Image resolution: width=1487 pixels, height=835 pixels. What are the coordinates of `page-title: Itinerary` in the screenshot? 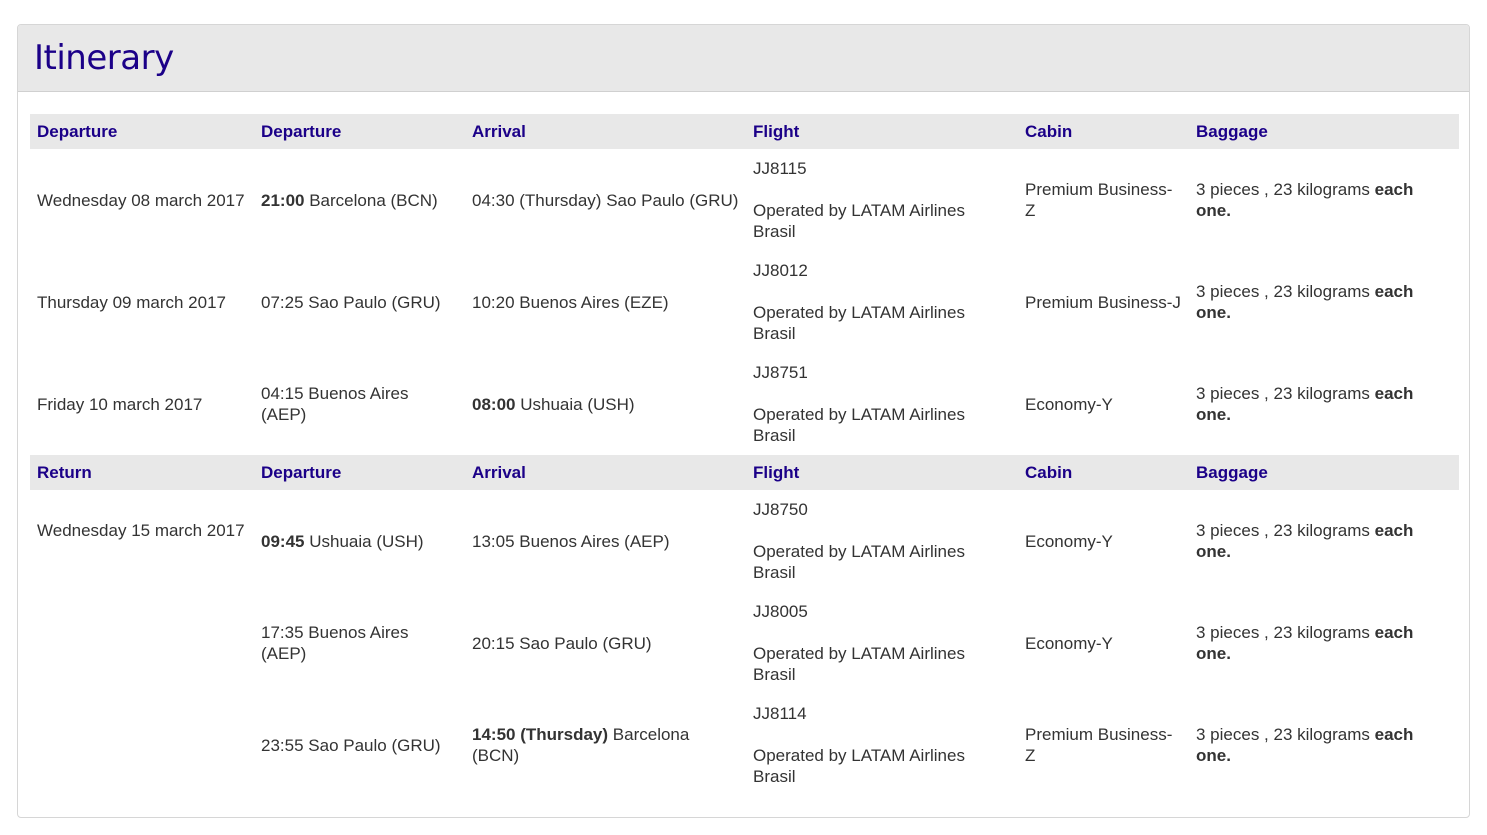 It's located at (104, 58).